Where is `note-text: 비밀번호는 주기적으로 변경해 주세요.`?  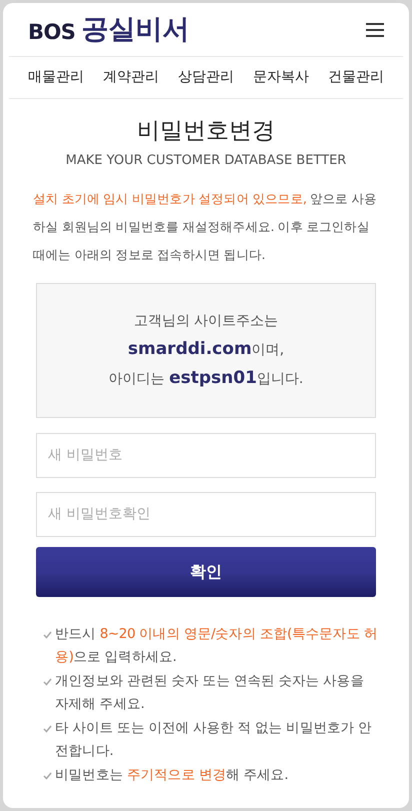 note-text: 비밀번호는 주기적으로 변경해 주세요. is located at coordinates (171, 775).